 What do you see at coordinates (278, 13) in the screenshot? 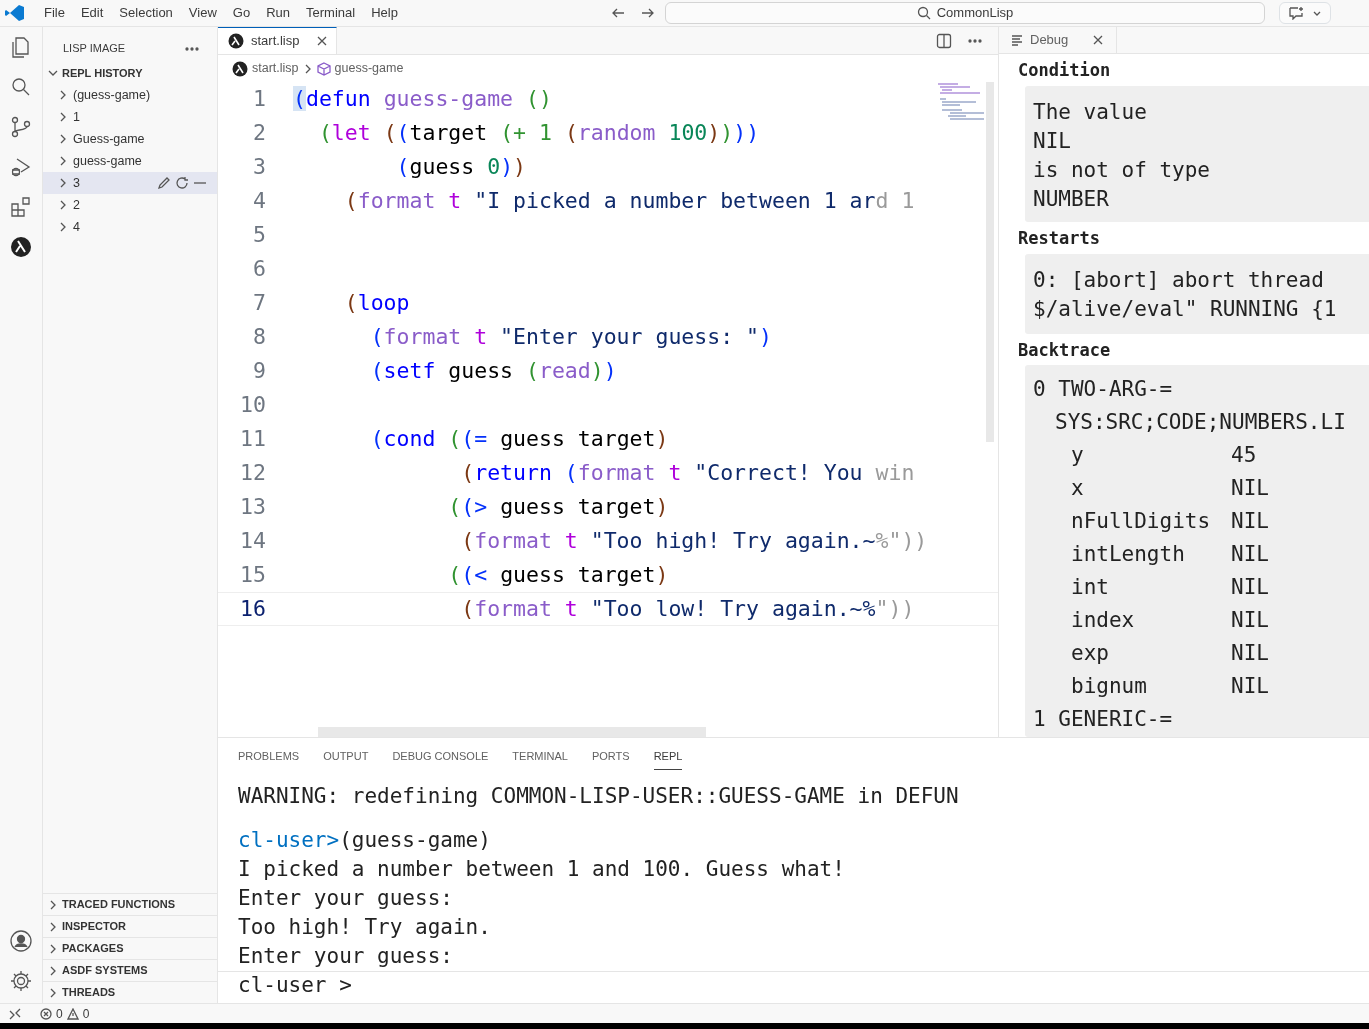
I see `menu-item: Run` at bounding box center [278, 13].